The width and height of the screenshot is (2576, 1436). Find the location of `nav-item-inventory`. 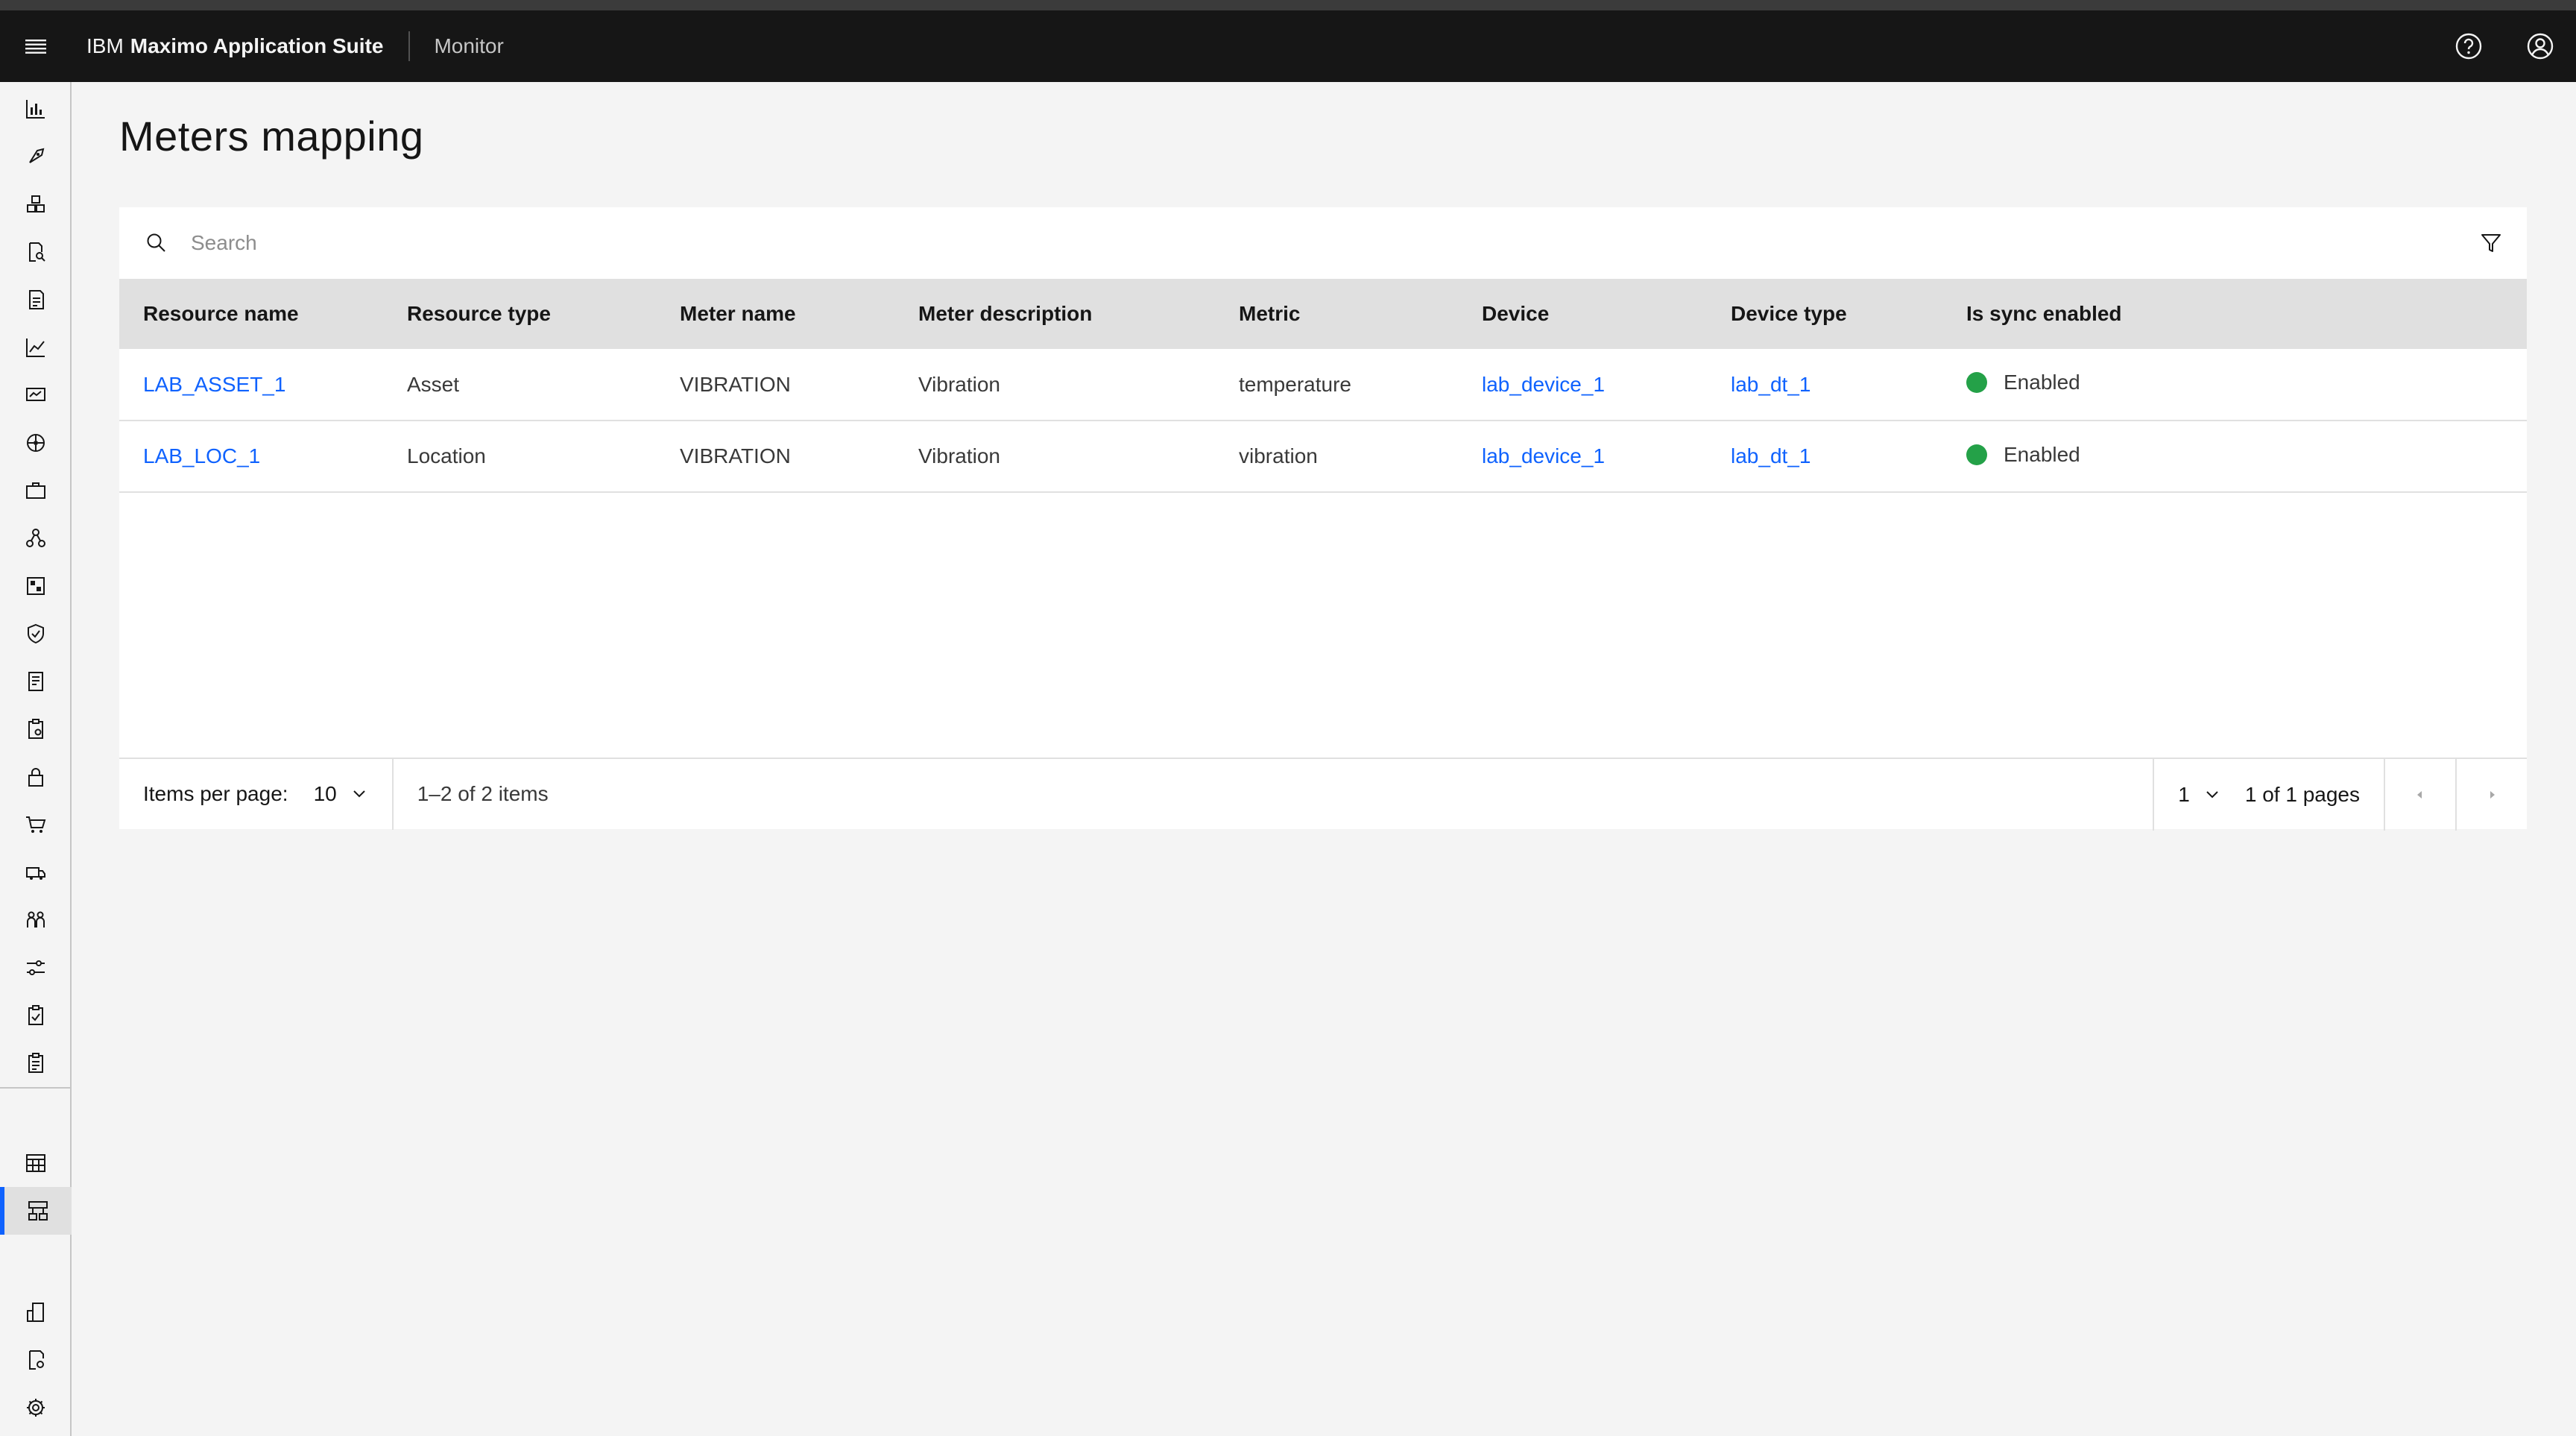

nav-item-inventory is located at coordinates (36, 252).